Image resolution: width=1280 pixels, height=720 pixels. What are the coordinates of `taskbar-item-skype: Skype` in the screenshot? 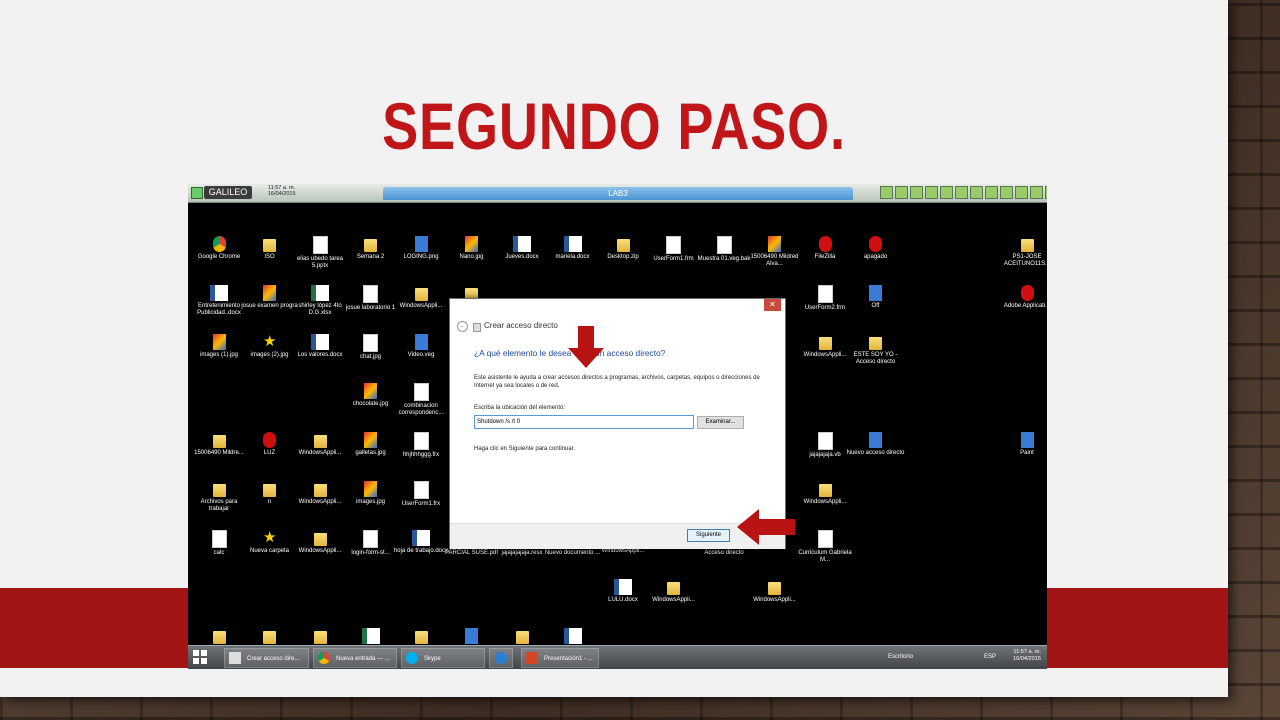 It's located at (443, 658).